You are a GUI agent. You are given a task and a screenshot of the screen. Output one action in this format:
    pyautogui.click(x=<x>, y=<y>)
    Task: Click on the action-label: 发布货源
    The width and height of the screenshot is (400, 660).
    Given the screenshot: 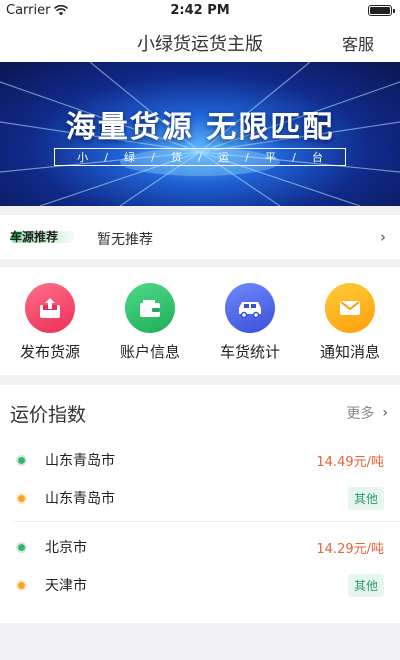 What is the action you would take?
    pyautogui.click(x=49, y=352)
    